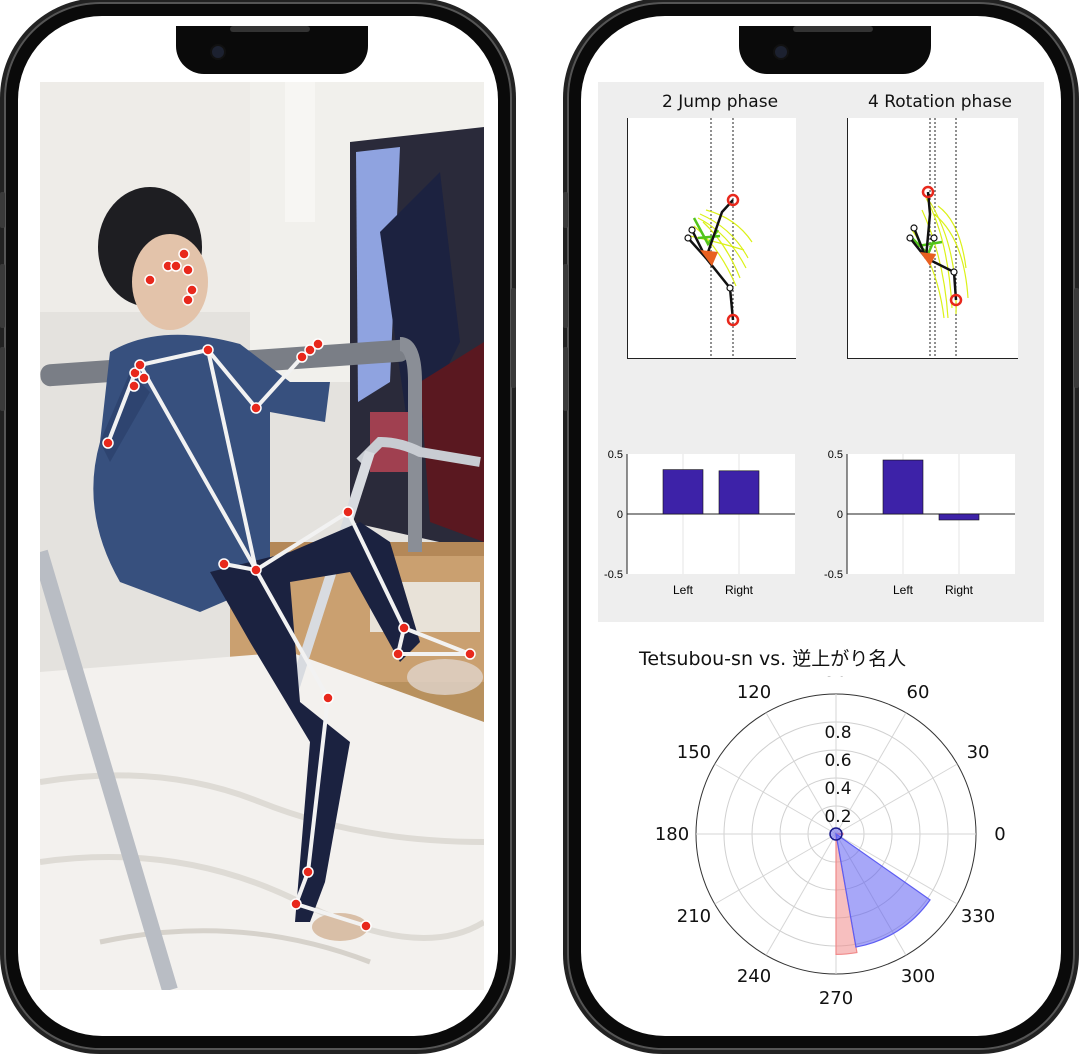  I want to click on stick-figure-plot-rotation, so click(932, 238).